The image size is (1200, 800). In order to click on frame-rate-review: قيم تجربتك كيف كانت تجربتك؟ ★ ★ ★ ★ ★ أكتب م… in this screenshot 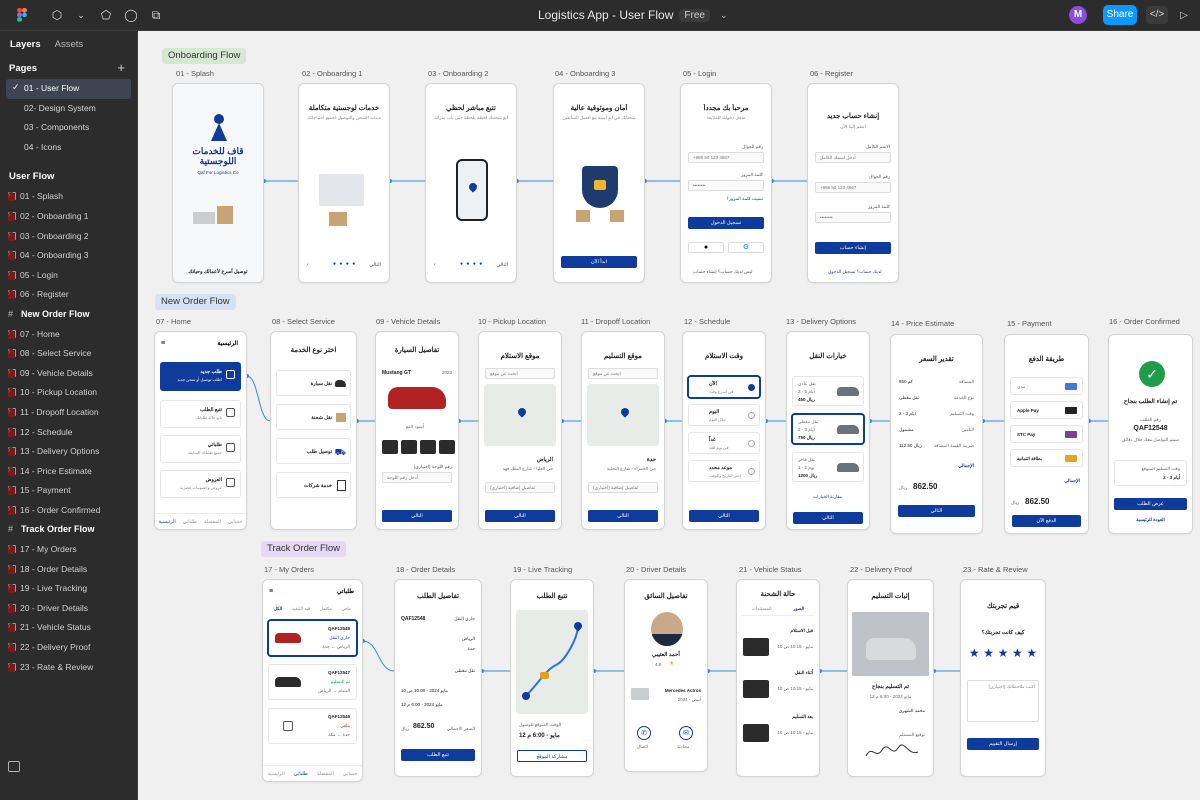, I will do `click(1003, 678)`.